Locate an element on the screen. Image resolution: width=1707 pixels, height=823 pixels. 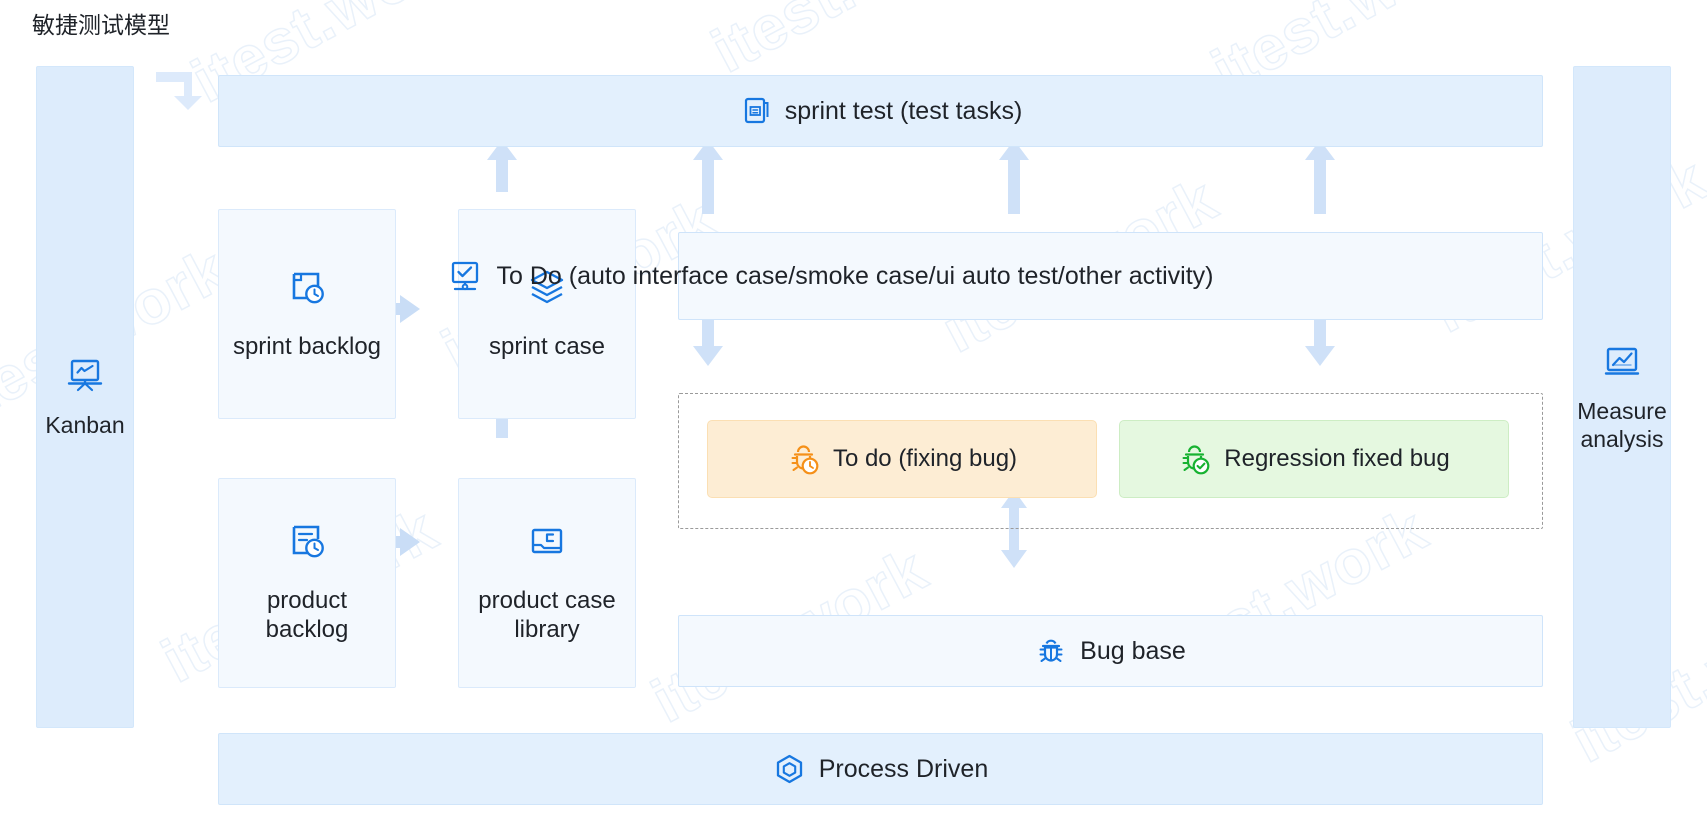
band-bug-base-label: Bug base is located at coordinates (1133, 651).